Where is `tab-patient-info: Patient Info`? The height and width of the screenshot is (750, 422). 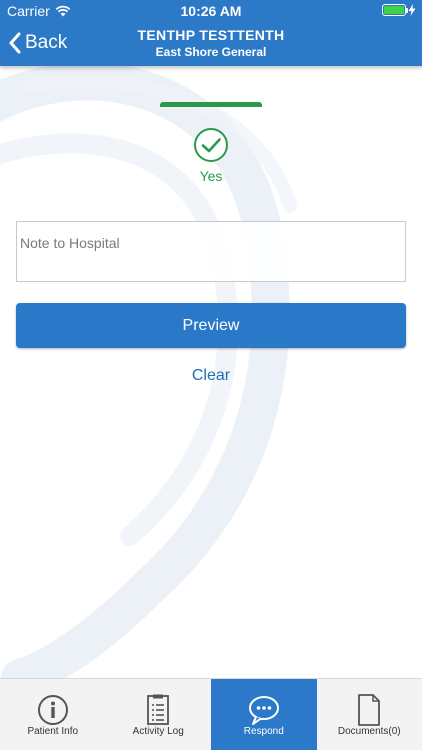 tab-patient-info: Patient Info is located at coordinates (53, 714).